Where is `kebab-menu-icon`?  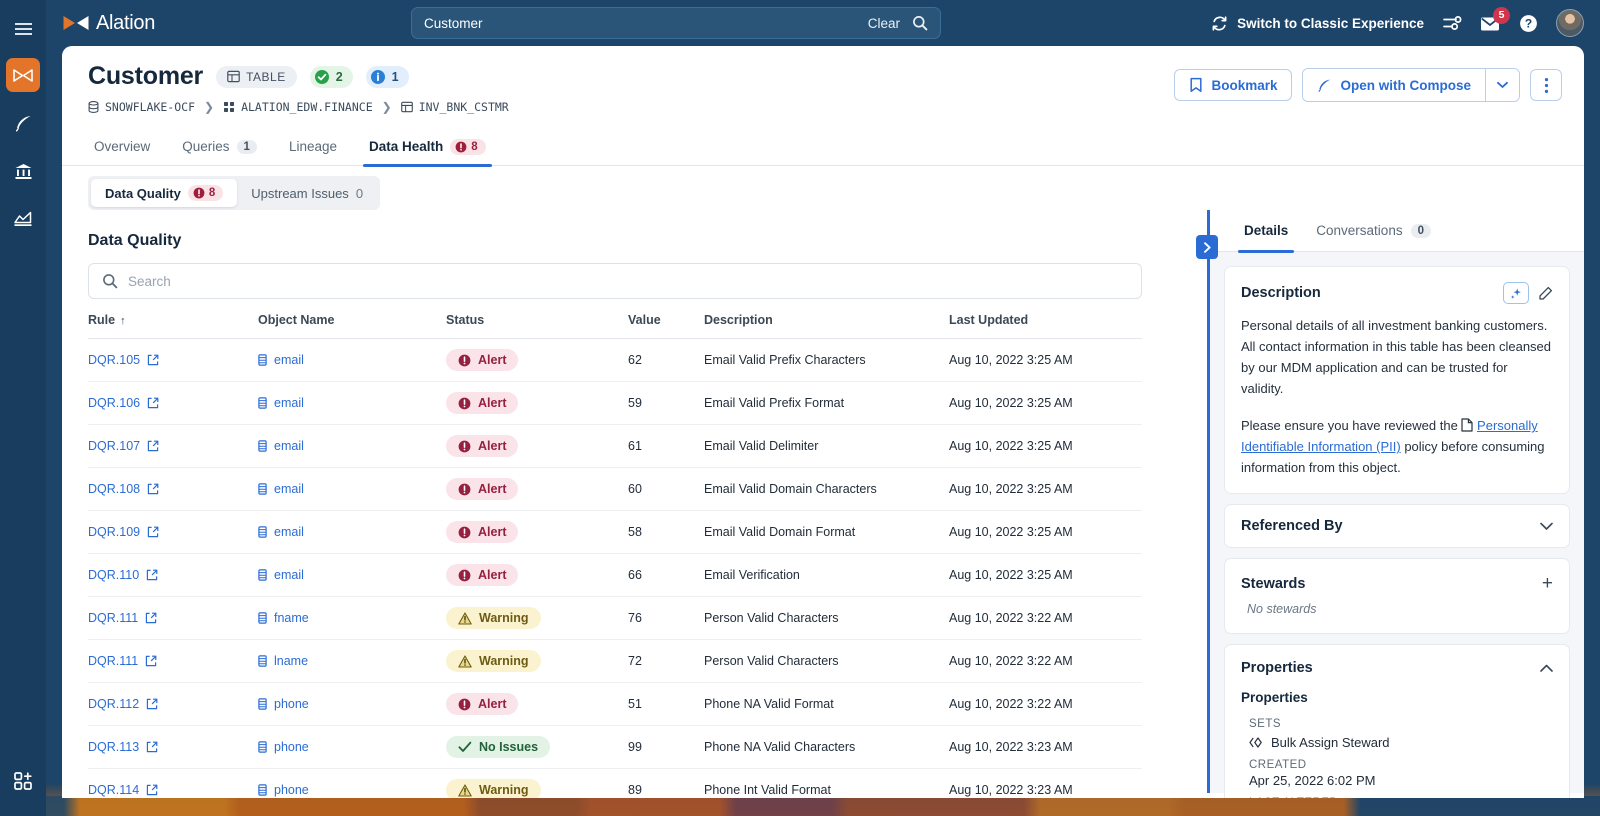
kebab-menu-icon is located at coordinates (1546, 85).